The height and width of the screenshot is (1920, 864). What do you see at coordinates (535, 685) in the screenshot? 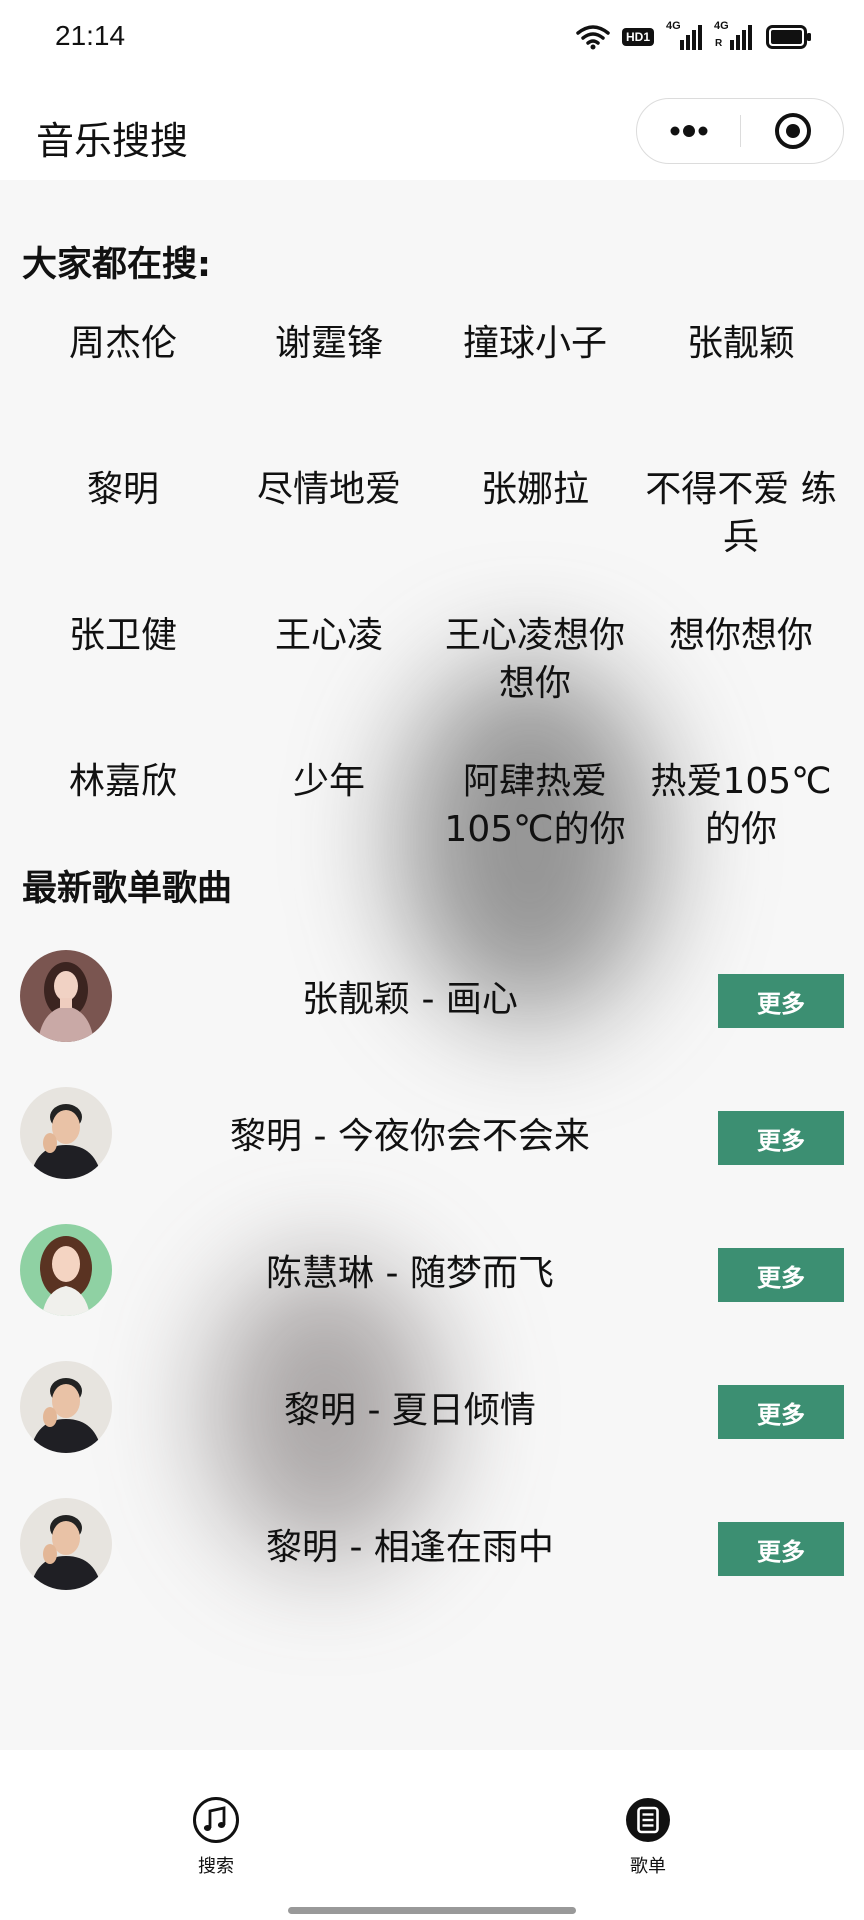
I see `hot-search-item: 王心凌想你想你` at bounding box center [535, 685].